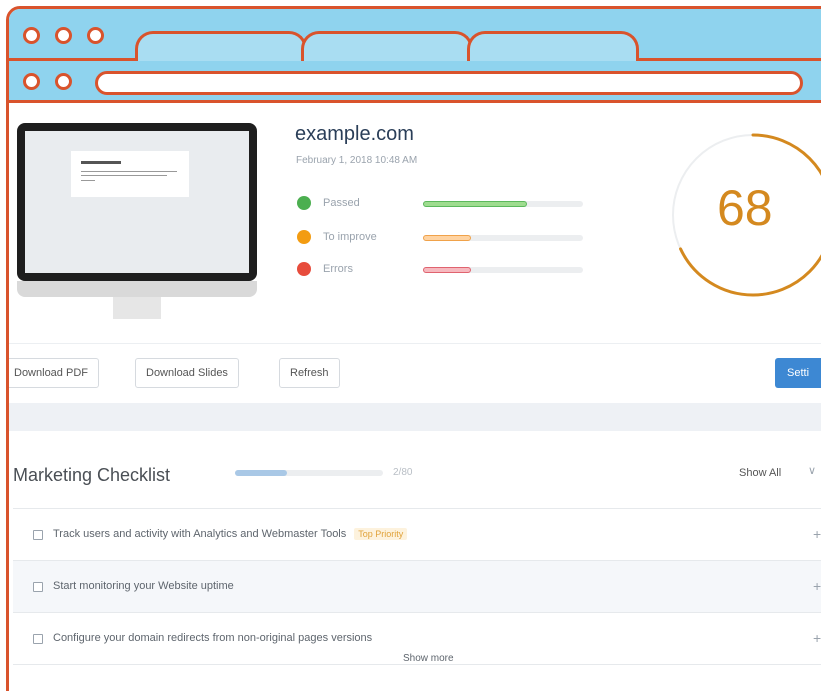  Describe the element at coordinates (187, 373) in the screenshot. I see `download-slides-button: Download Slides` at that location.